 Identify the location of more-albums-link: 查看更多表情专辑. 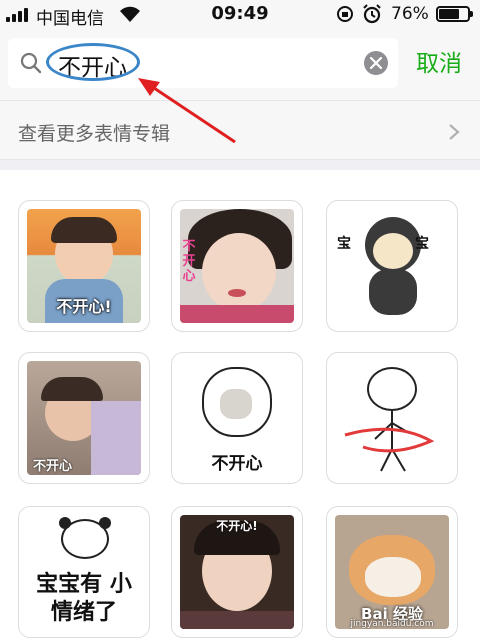
(240, 130).